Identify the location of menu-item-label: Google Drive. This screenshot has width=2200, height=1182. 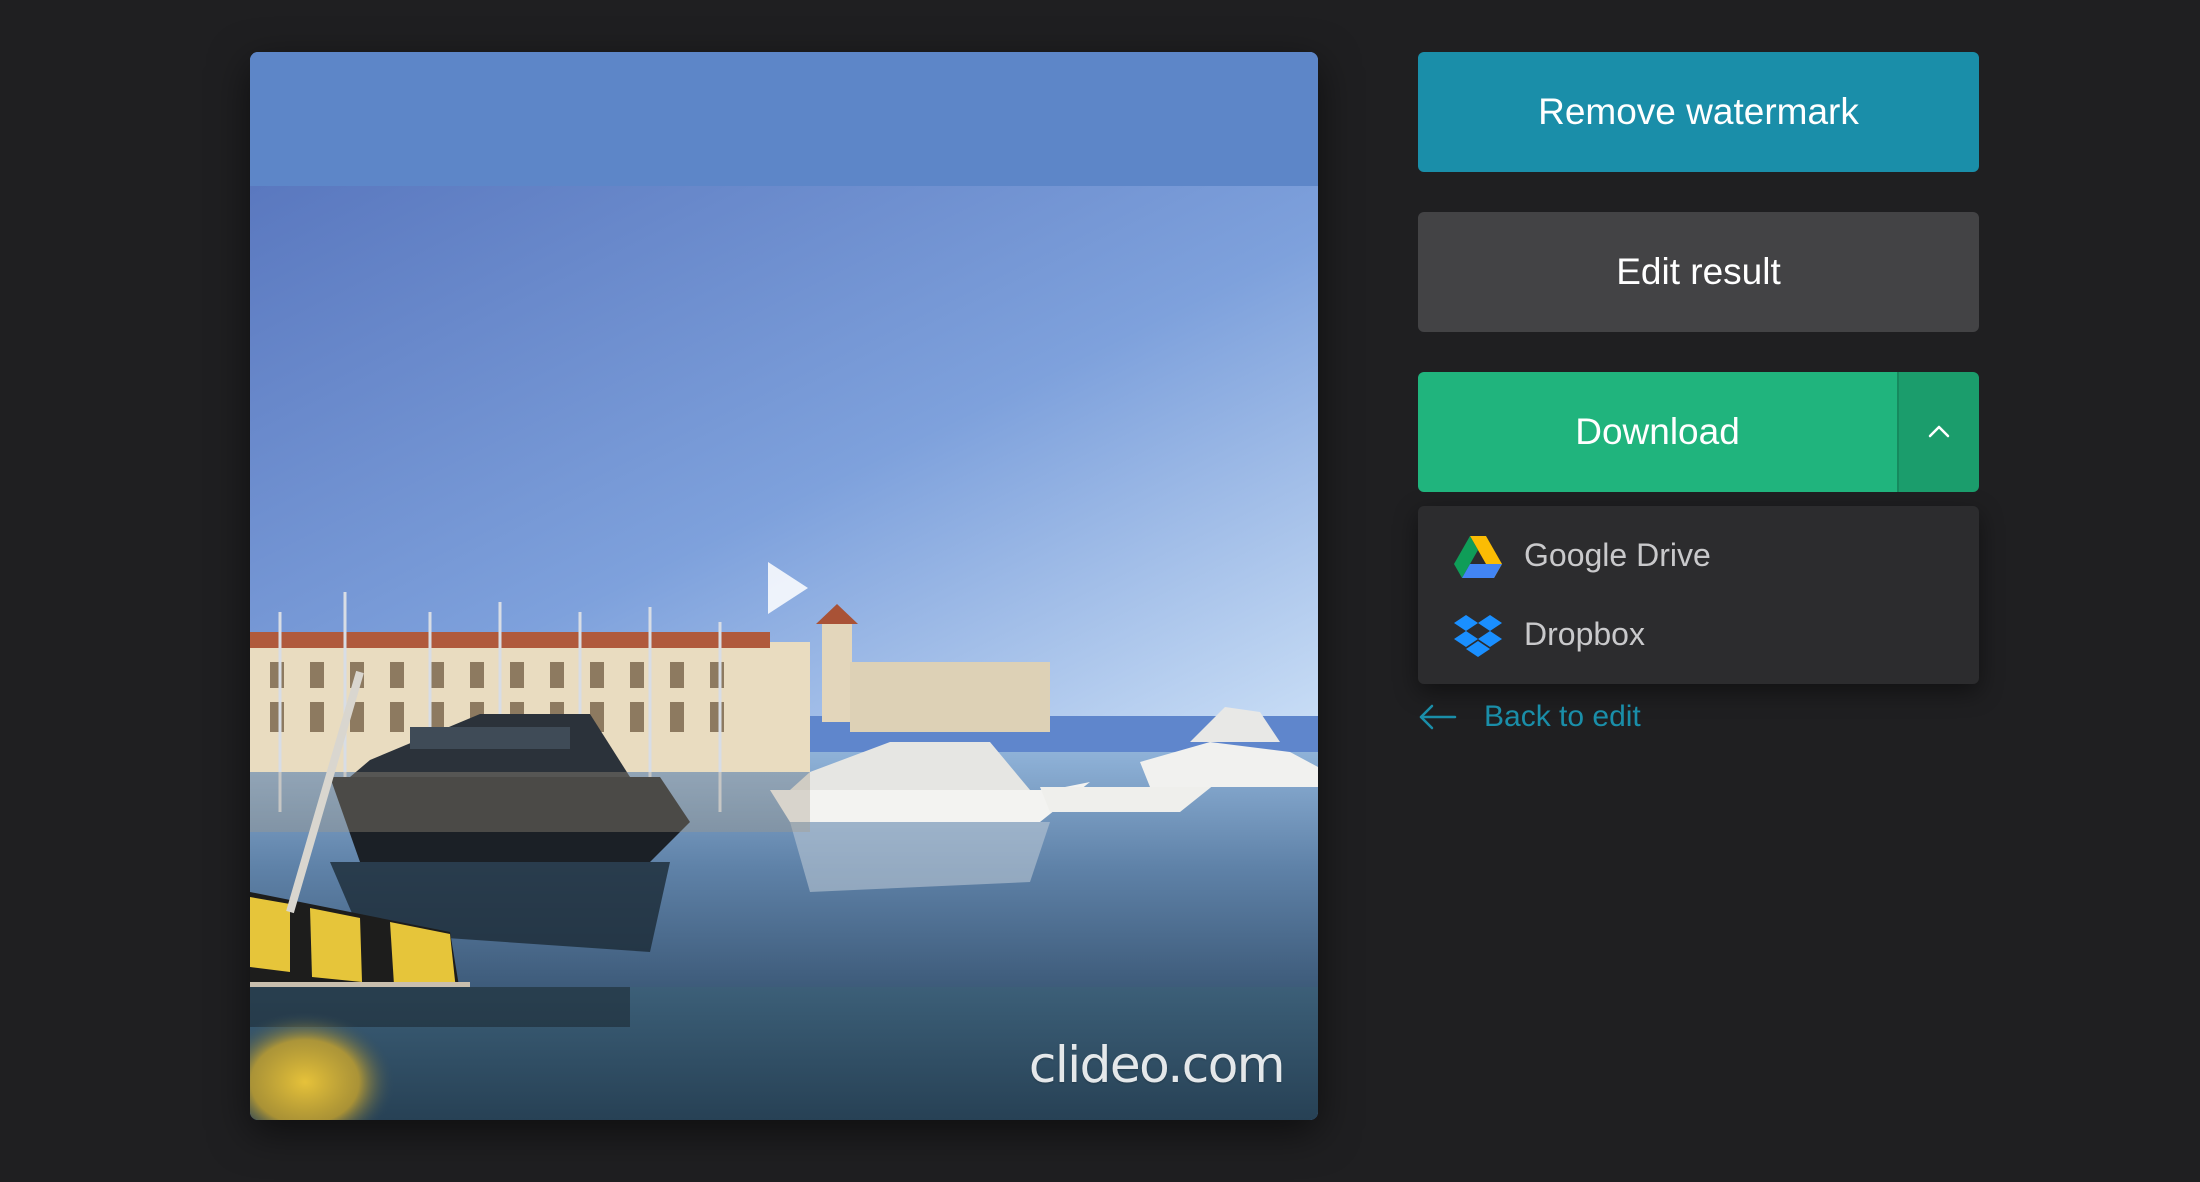
(1617, 555).